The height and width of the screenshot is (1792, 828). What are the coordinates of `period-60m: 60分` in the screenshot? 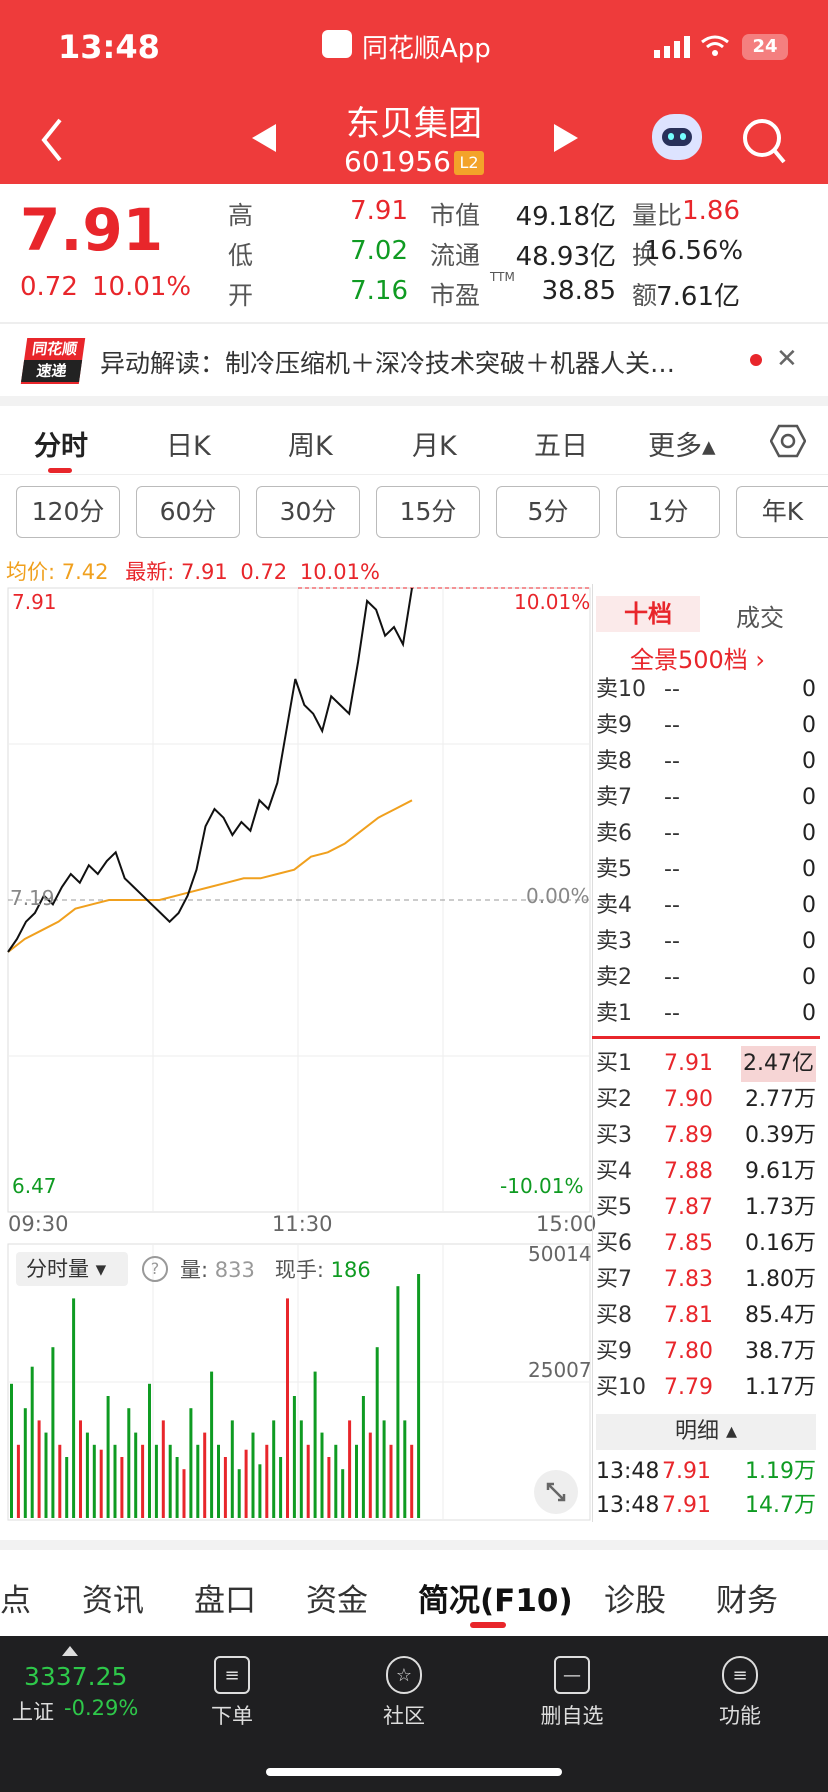 It's located at (188, 512).